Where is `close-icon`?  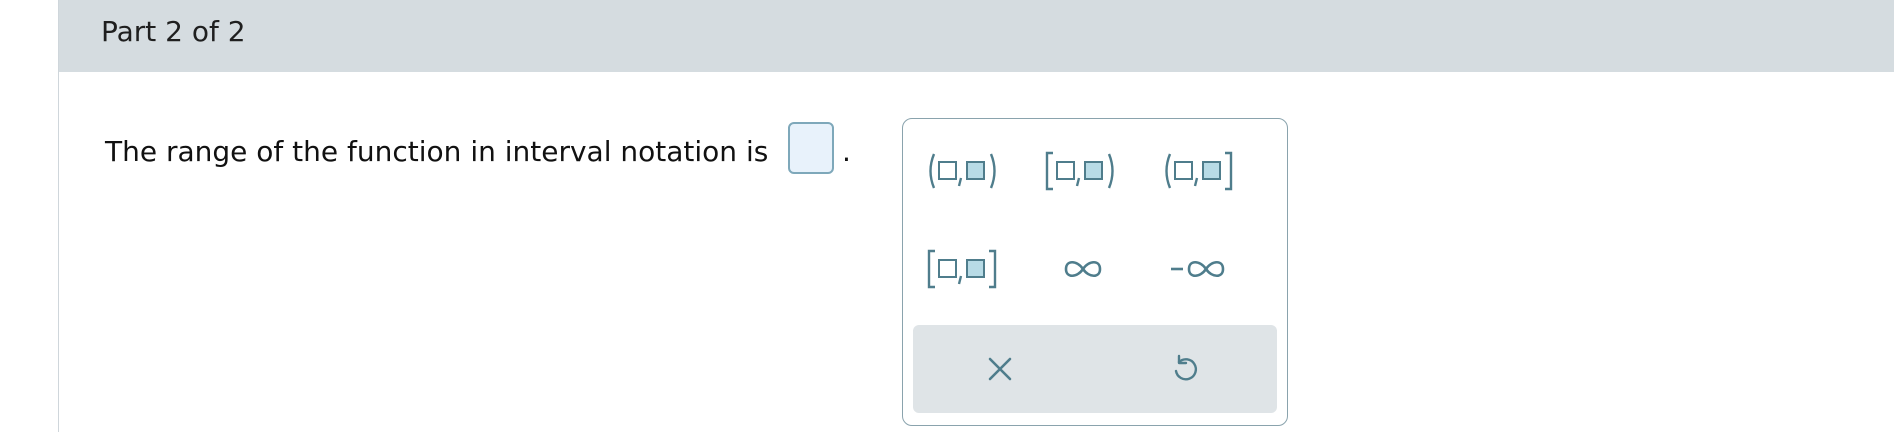 close-icon is located at coordinates (1000, 369).